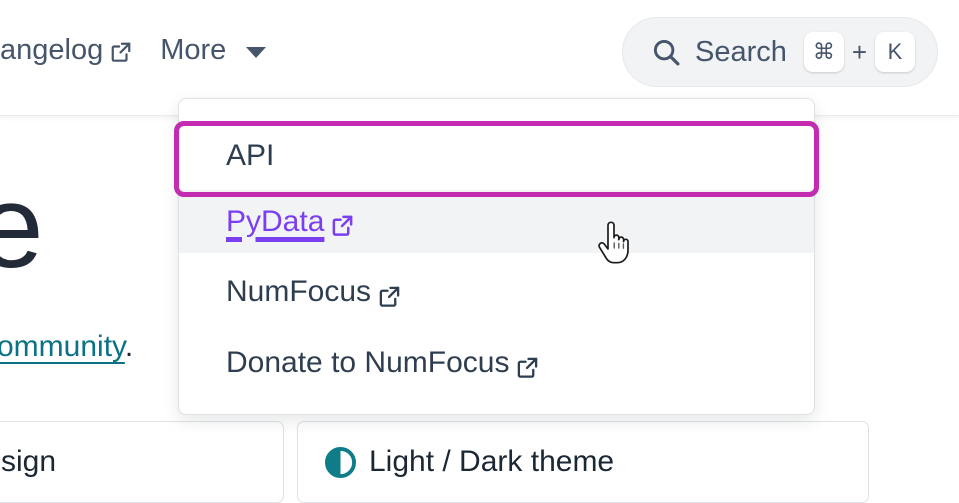 The image size is (959, 503). I want to click on search-button: Search ⌘ + K, so click(780, 52).